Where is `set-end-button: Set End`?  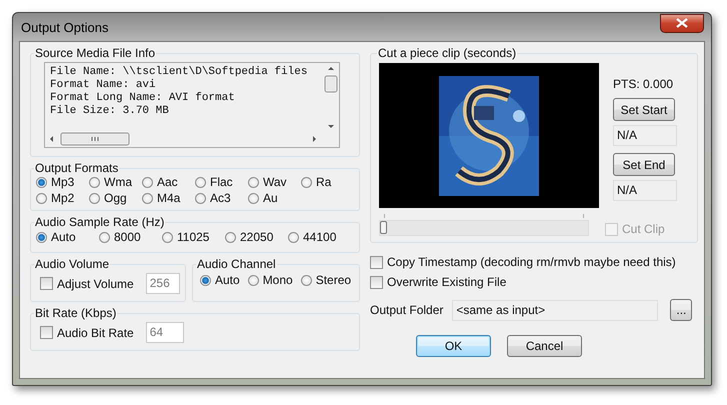
set-end-button: Set End is located at coordinates (644, 164).